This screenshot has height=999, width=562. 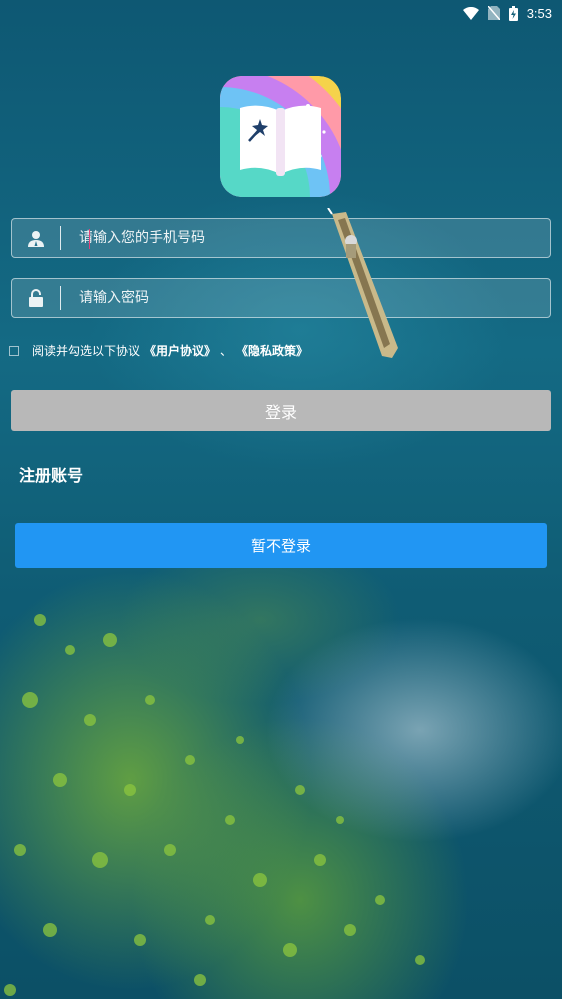 I want to click on phone-input-field, so click(x=281, y=238).